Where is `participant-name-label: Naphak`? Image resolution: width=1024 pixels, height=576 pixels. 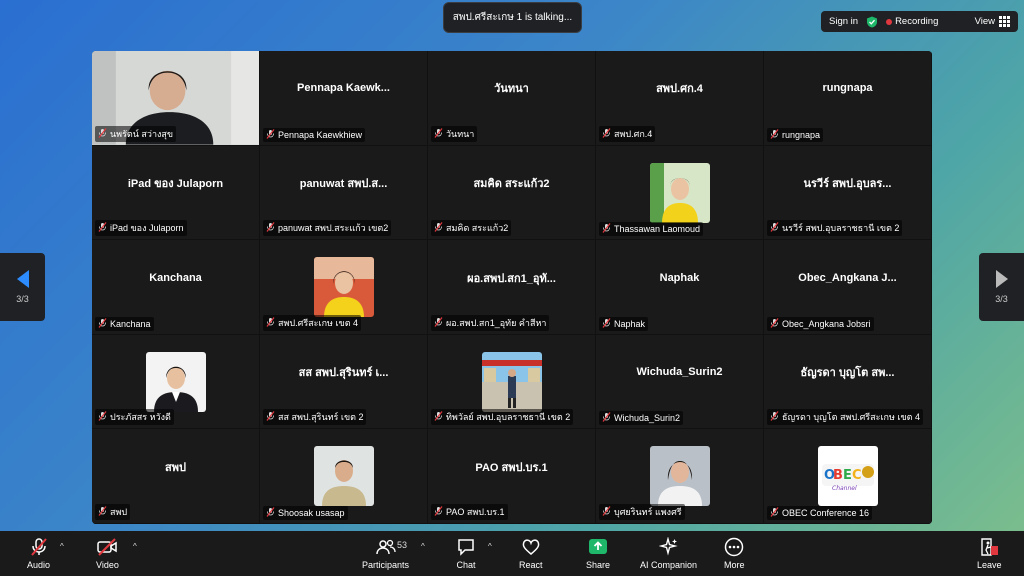 participant-name-label: Naphak is located at coordinates (624, 323).